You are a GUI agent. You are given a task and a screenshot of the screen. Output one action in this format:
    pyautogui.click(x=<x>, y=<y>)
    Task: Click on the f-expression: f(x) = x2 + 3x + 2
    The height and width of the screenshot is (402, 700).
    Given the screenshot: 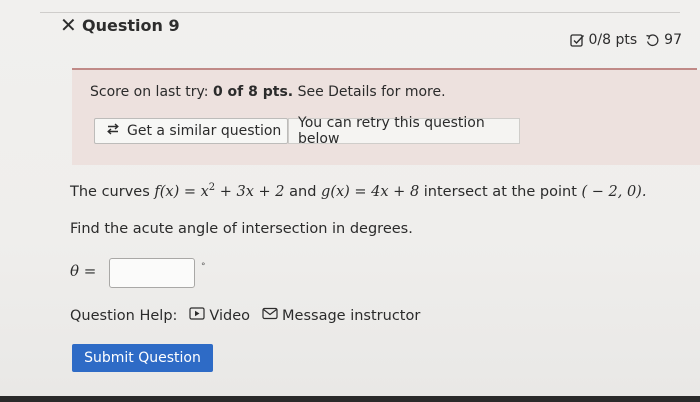 What is the action you would take?
    pyautogui.click(x=219, y=191)
    